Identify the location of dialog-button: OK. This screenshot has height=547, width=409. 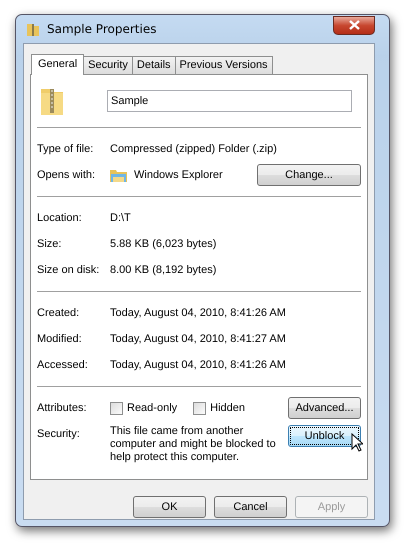
(169, 507).